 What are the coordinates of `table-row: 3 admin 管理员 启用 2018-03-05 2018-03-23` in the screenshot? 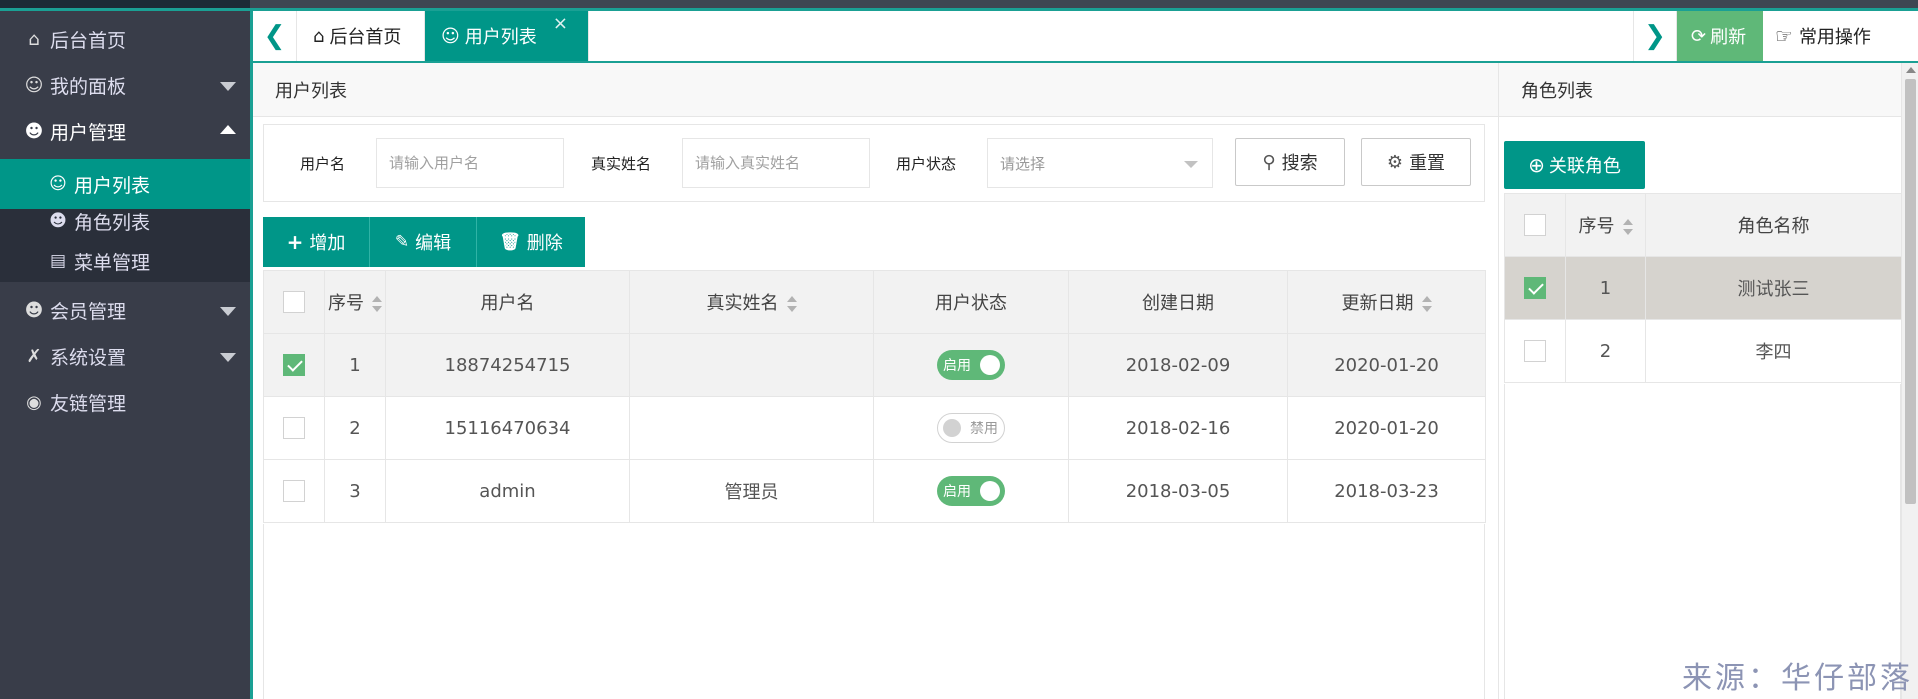 It's located at (874, 491).